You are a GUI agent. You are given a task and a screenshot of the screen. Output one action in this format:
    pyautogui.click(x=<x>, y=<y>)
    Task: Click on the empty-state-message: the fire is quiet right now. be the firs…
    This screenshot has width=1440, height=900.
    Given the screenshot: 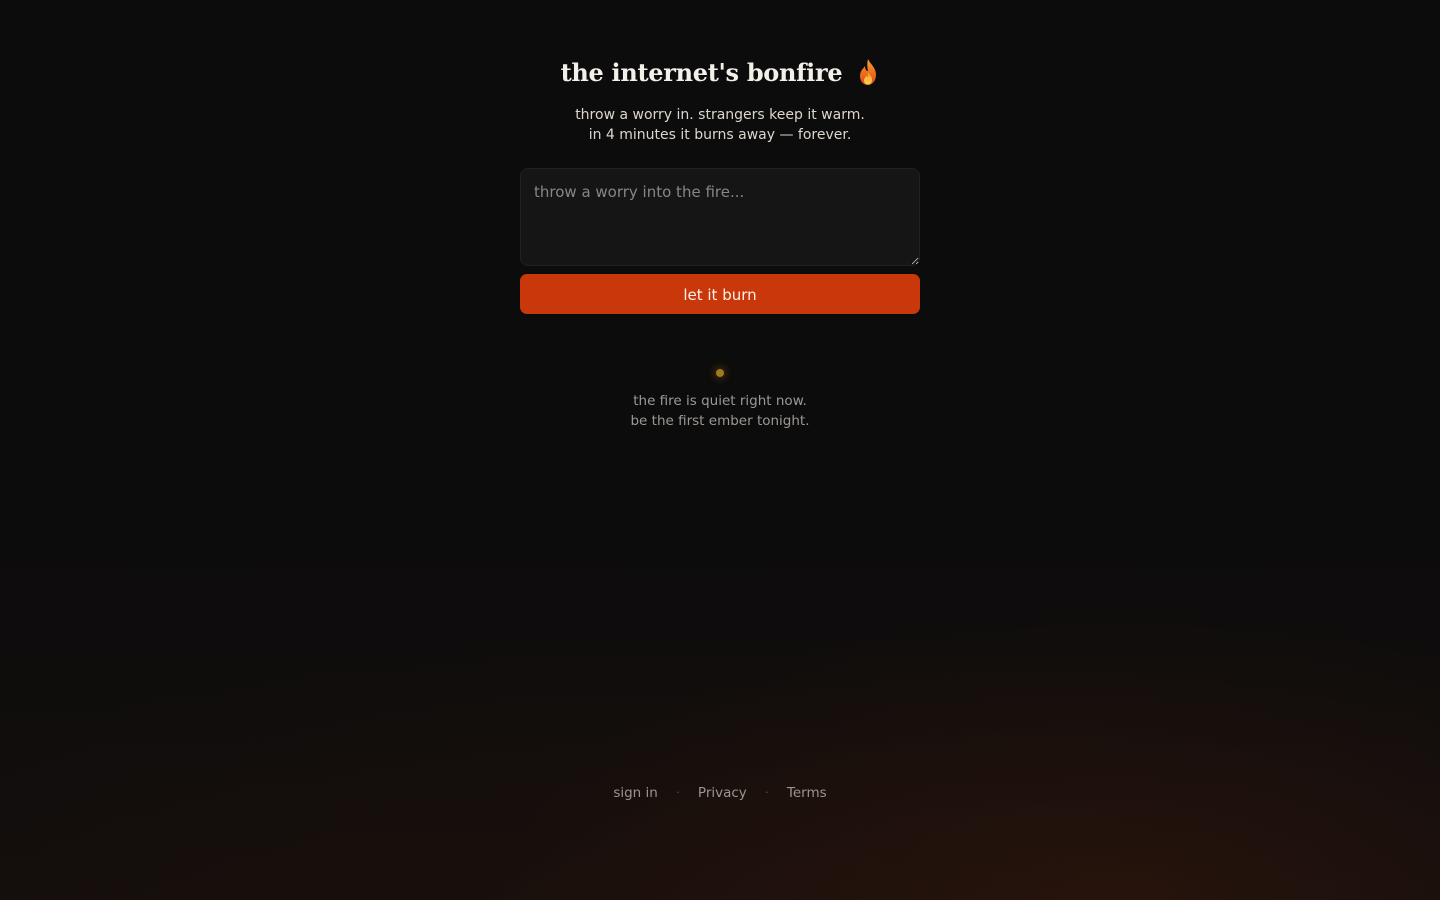 What is the action you would take?
    pyautogui.click(x=720, y=411)
    